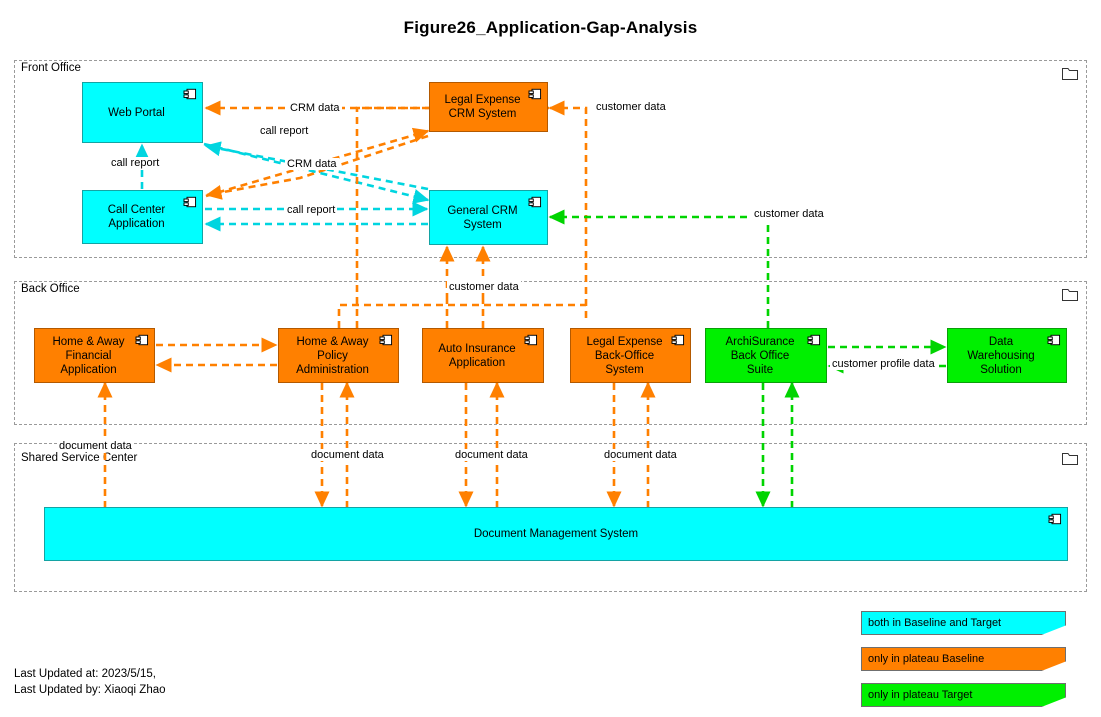 The width and height of the screenshot is (1101, 717). I want to click on page-title: Figure26_Application-Gap-Analysis, so click(550, 27).